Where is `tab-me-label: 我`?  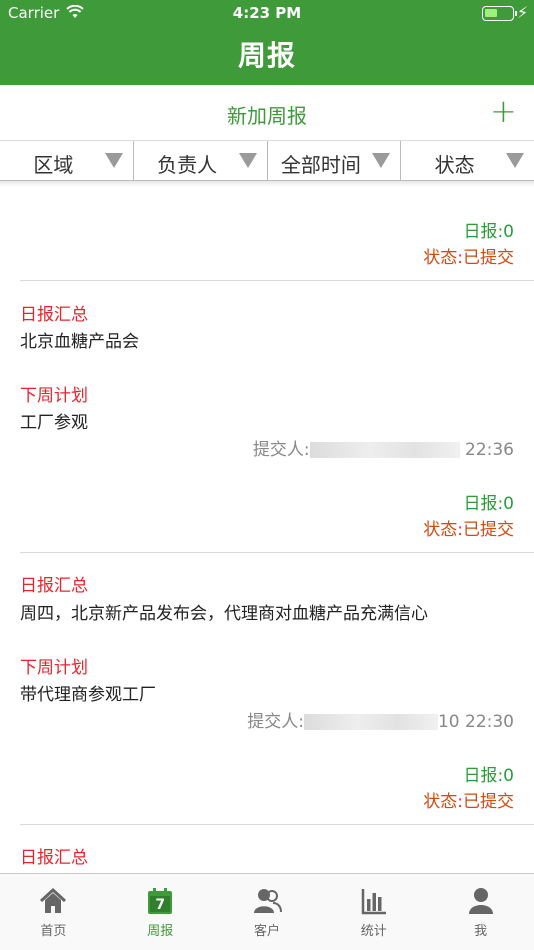
tab-me-label: 我 is located at coordinates (481, 931).